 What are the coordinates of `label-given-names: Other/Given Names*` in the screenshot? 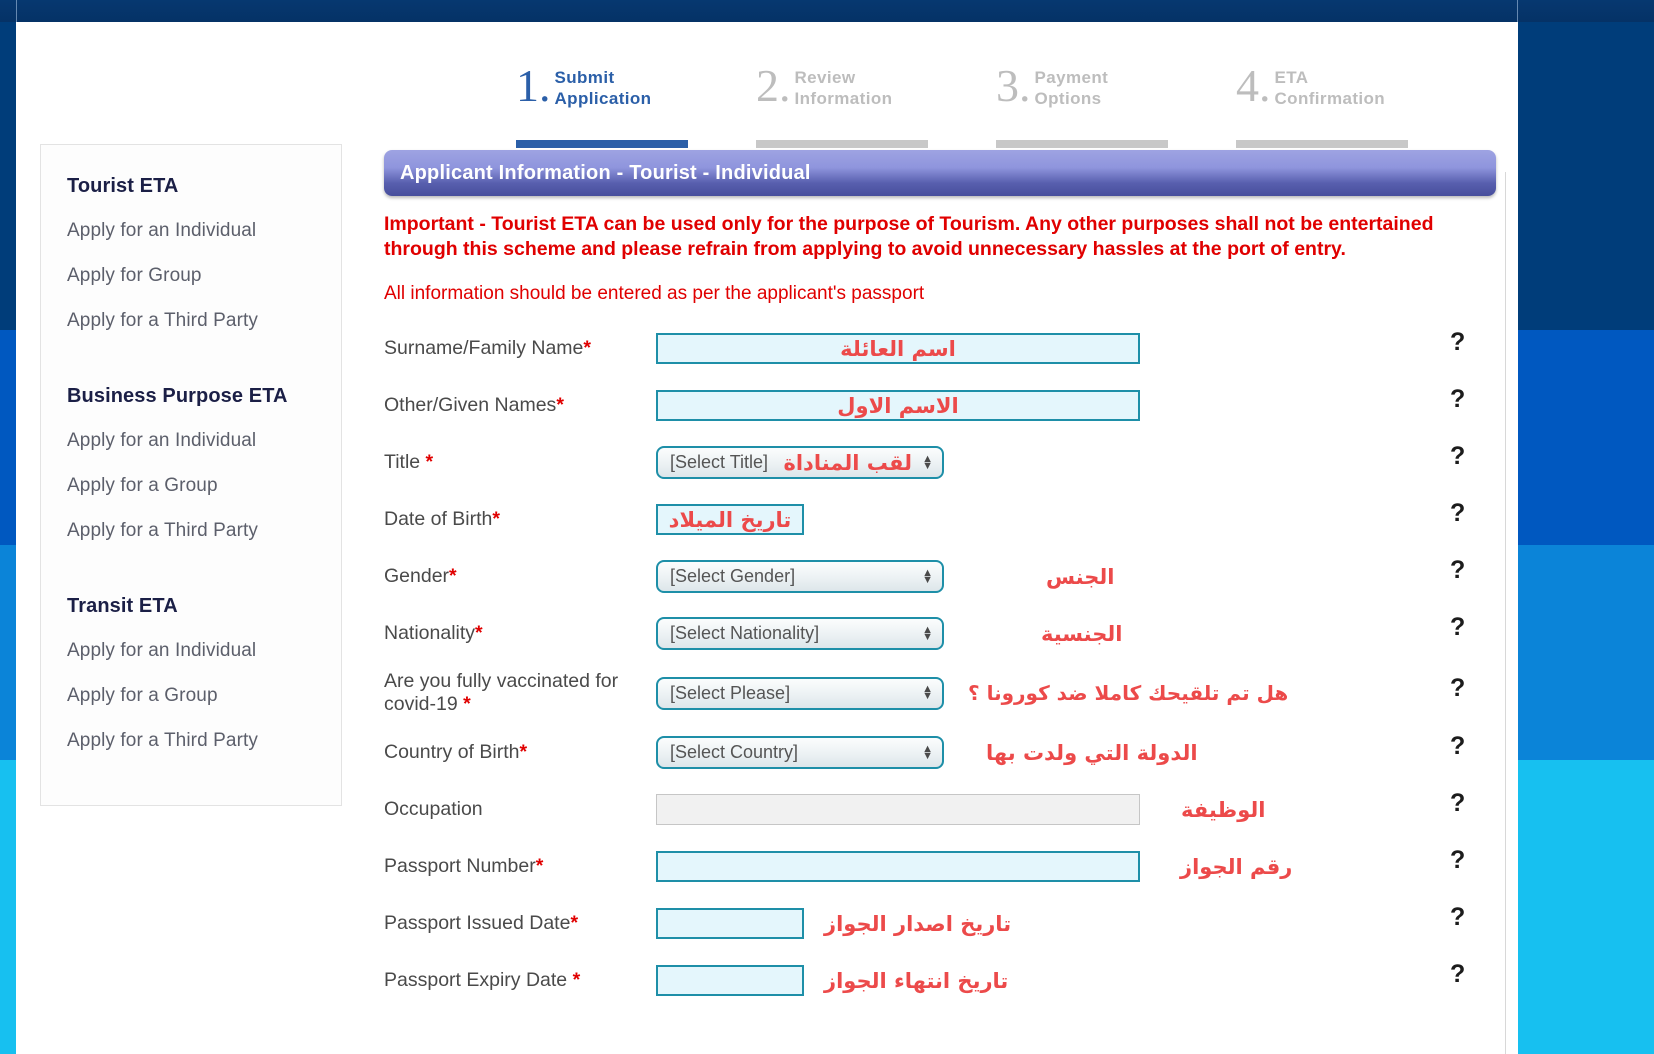 It's located at (474, 405).